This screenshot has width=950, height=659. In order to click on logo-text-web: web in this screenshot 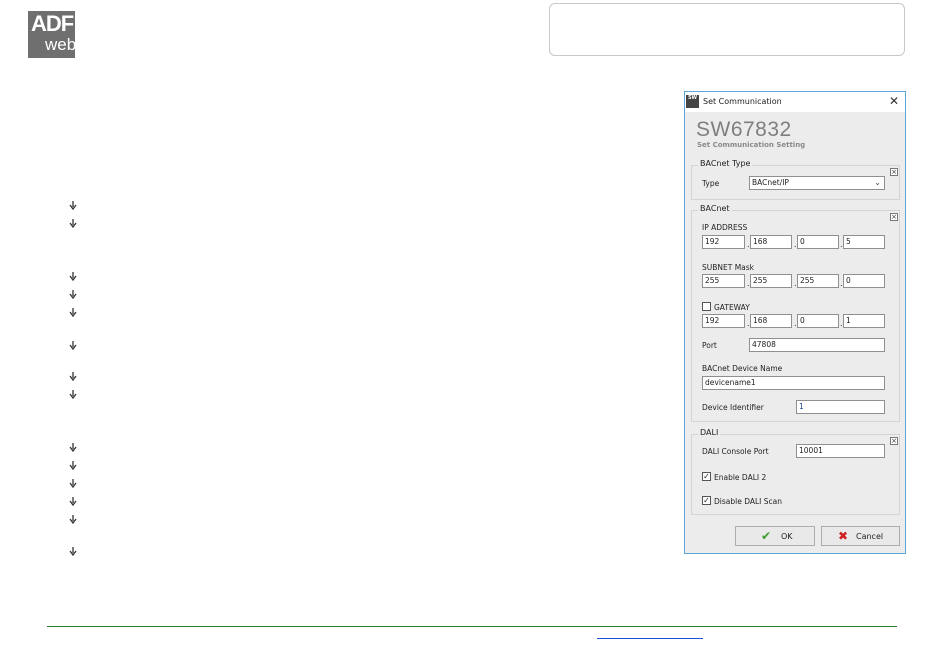, I will do `click(61, 44)`.